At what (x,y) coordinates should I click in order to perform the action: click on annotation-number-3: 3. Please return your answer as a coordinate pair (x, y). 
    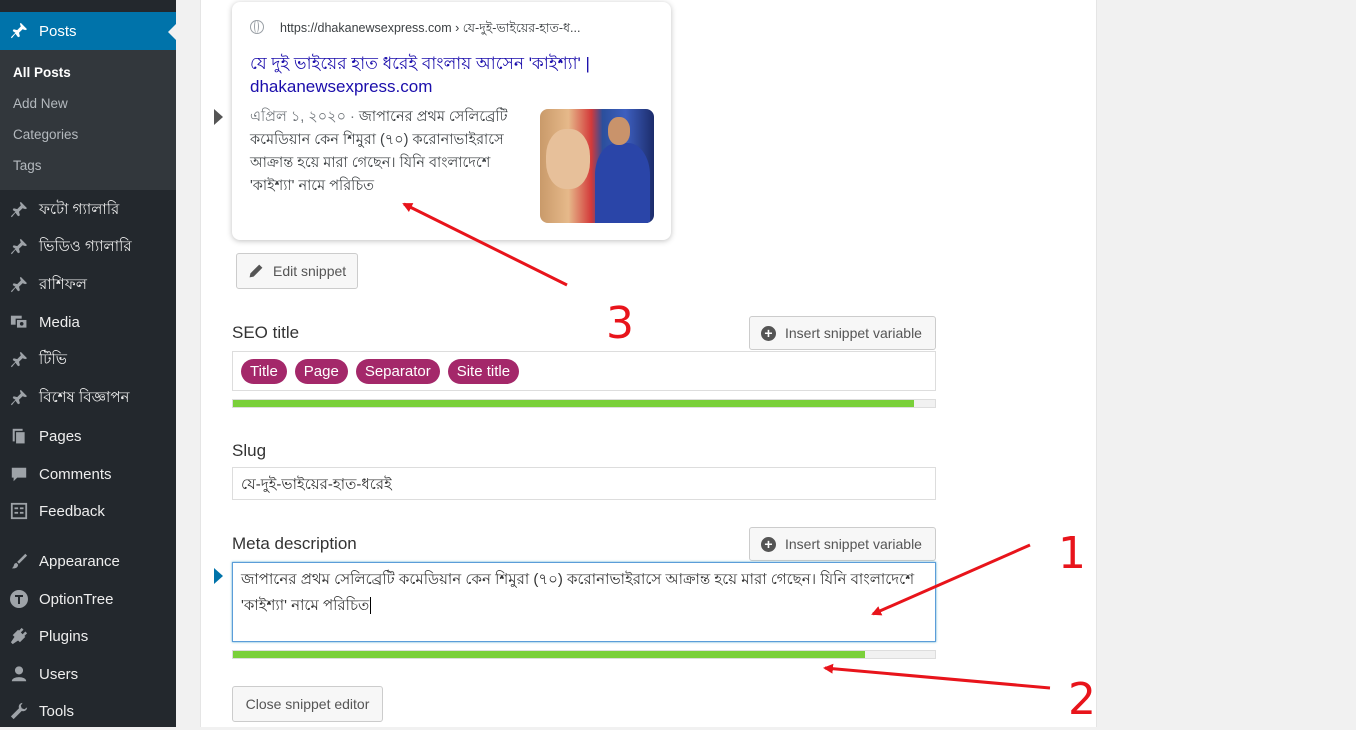
    Looking at the image, I should click on (620, 323).